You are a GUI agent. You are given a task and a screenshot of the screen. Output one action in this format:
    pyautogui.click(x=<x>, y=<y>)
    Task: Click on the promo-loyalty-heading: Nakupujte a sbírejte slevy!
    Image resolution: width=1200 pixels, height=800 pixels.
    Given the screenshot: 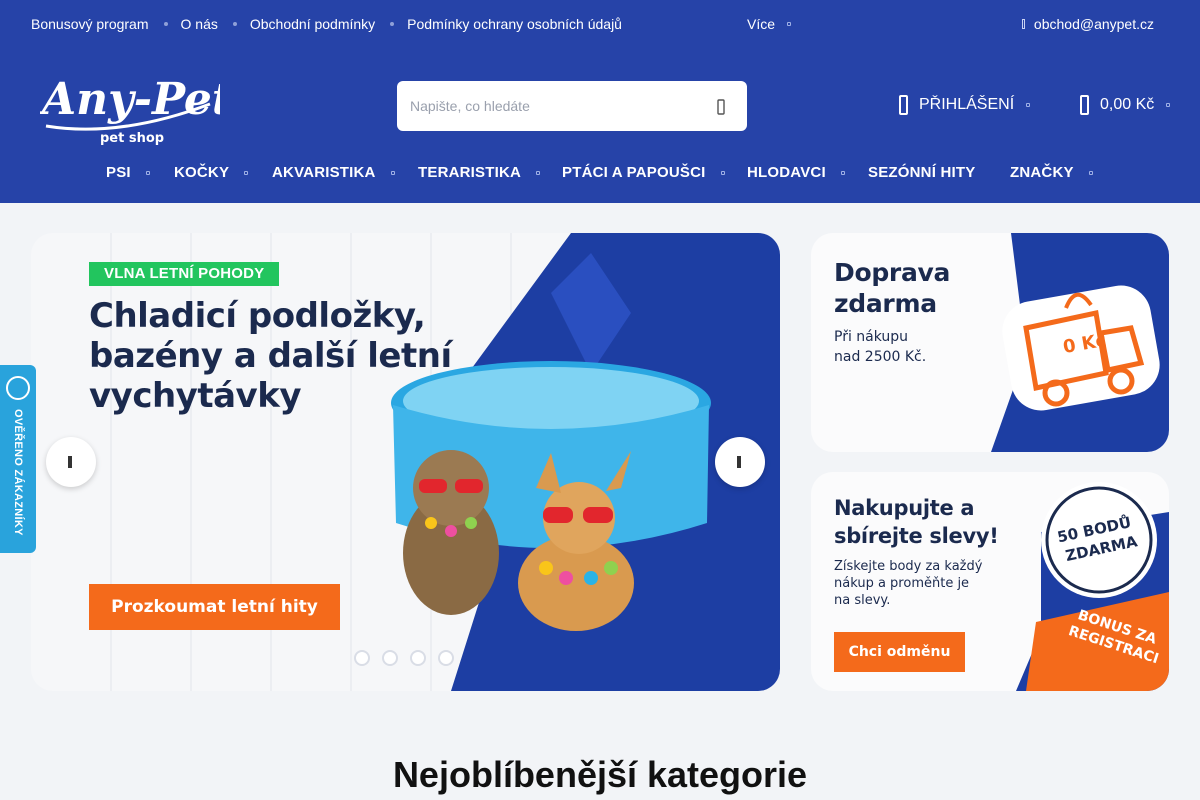 What is the action you would take?
    pyautogui.click(x=916, y=522)
    